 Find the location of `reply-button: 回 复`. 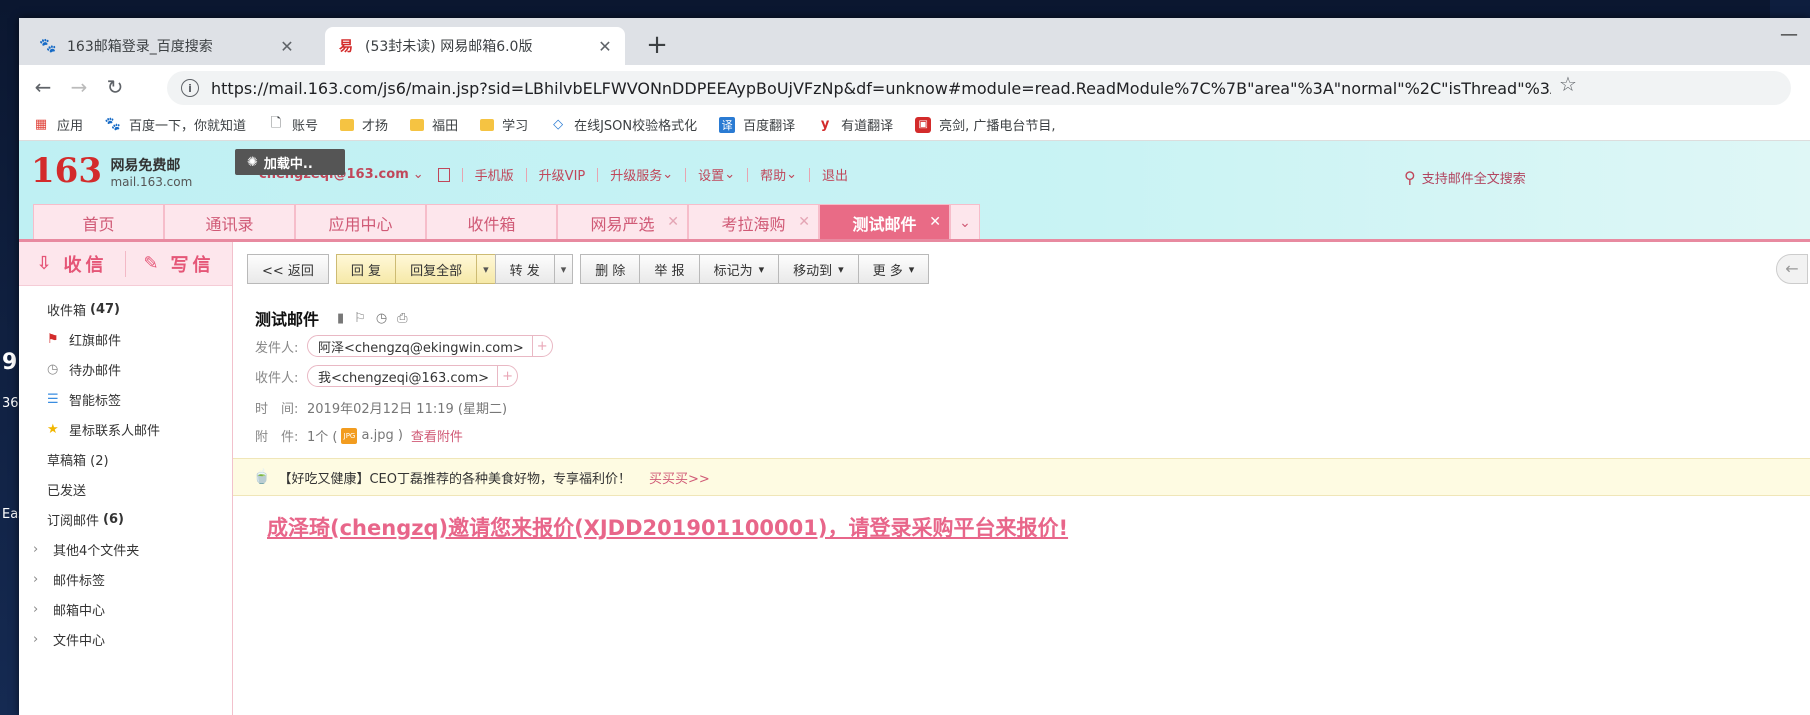

reply-button: 回 复 is located at coordinates (366, 269).